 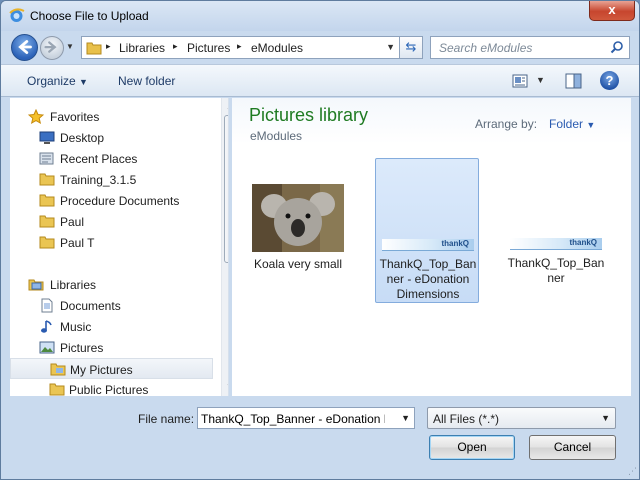 What do you see at coordinates (226, 189) in the screenshot?
I see `scrollbar-thumb: ≡` at bounding box center [226, 189].